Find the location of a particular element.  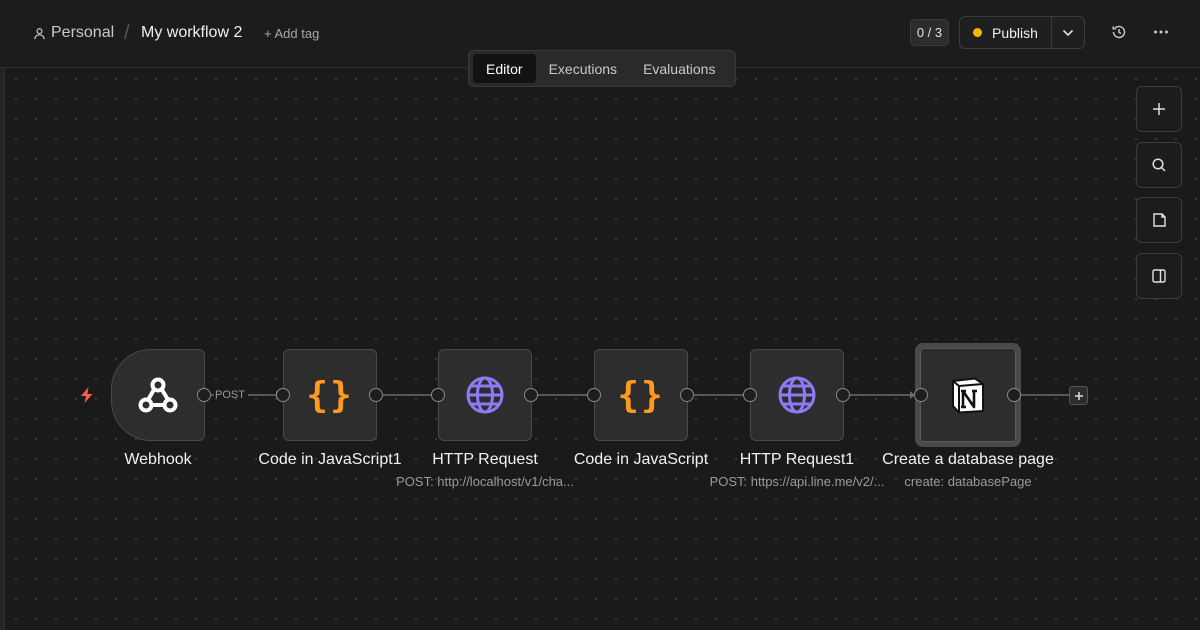

trigger-bolt-icon is located at coordinates (87, 395).